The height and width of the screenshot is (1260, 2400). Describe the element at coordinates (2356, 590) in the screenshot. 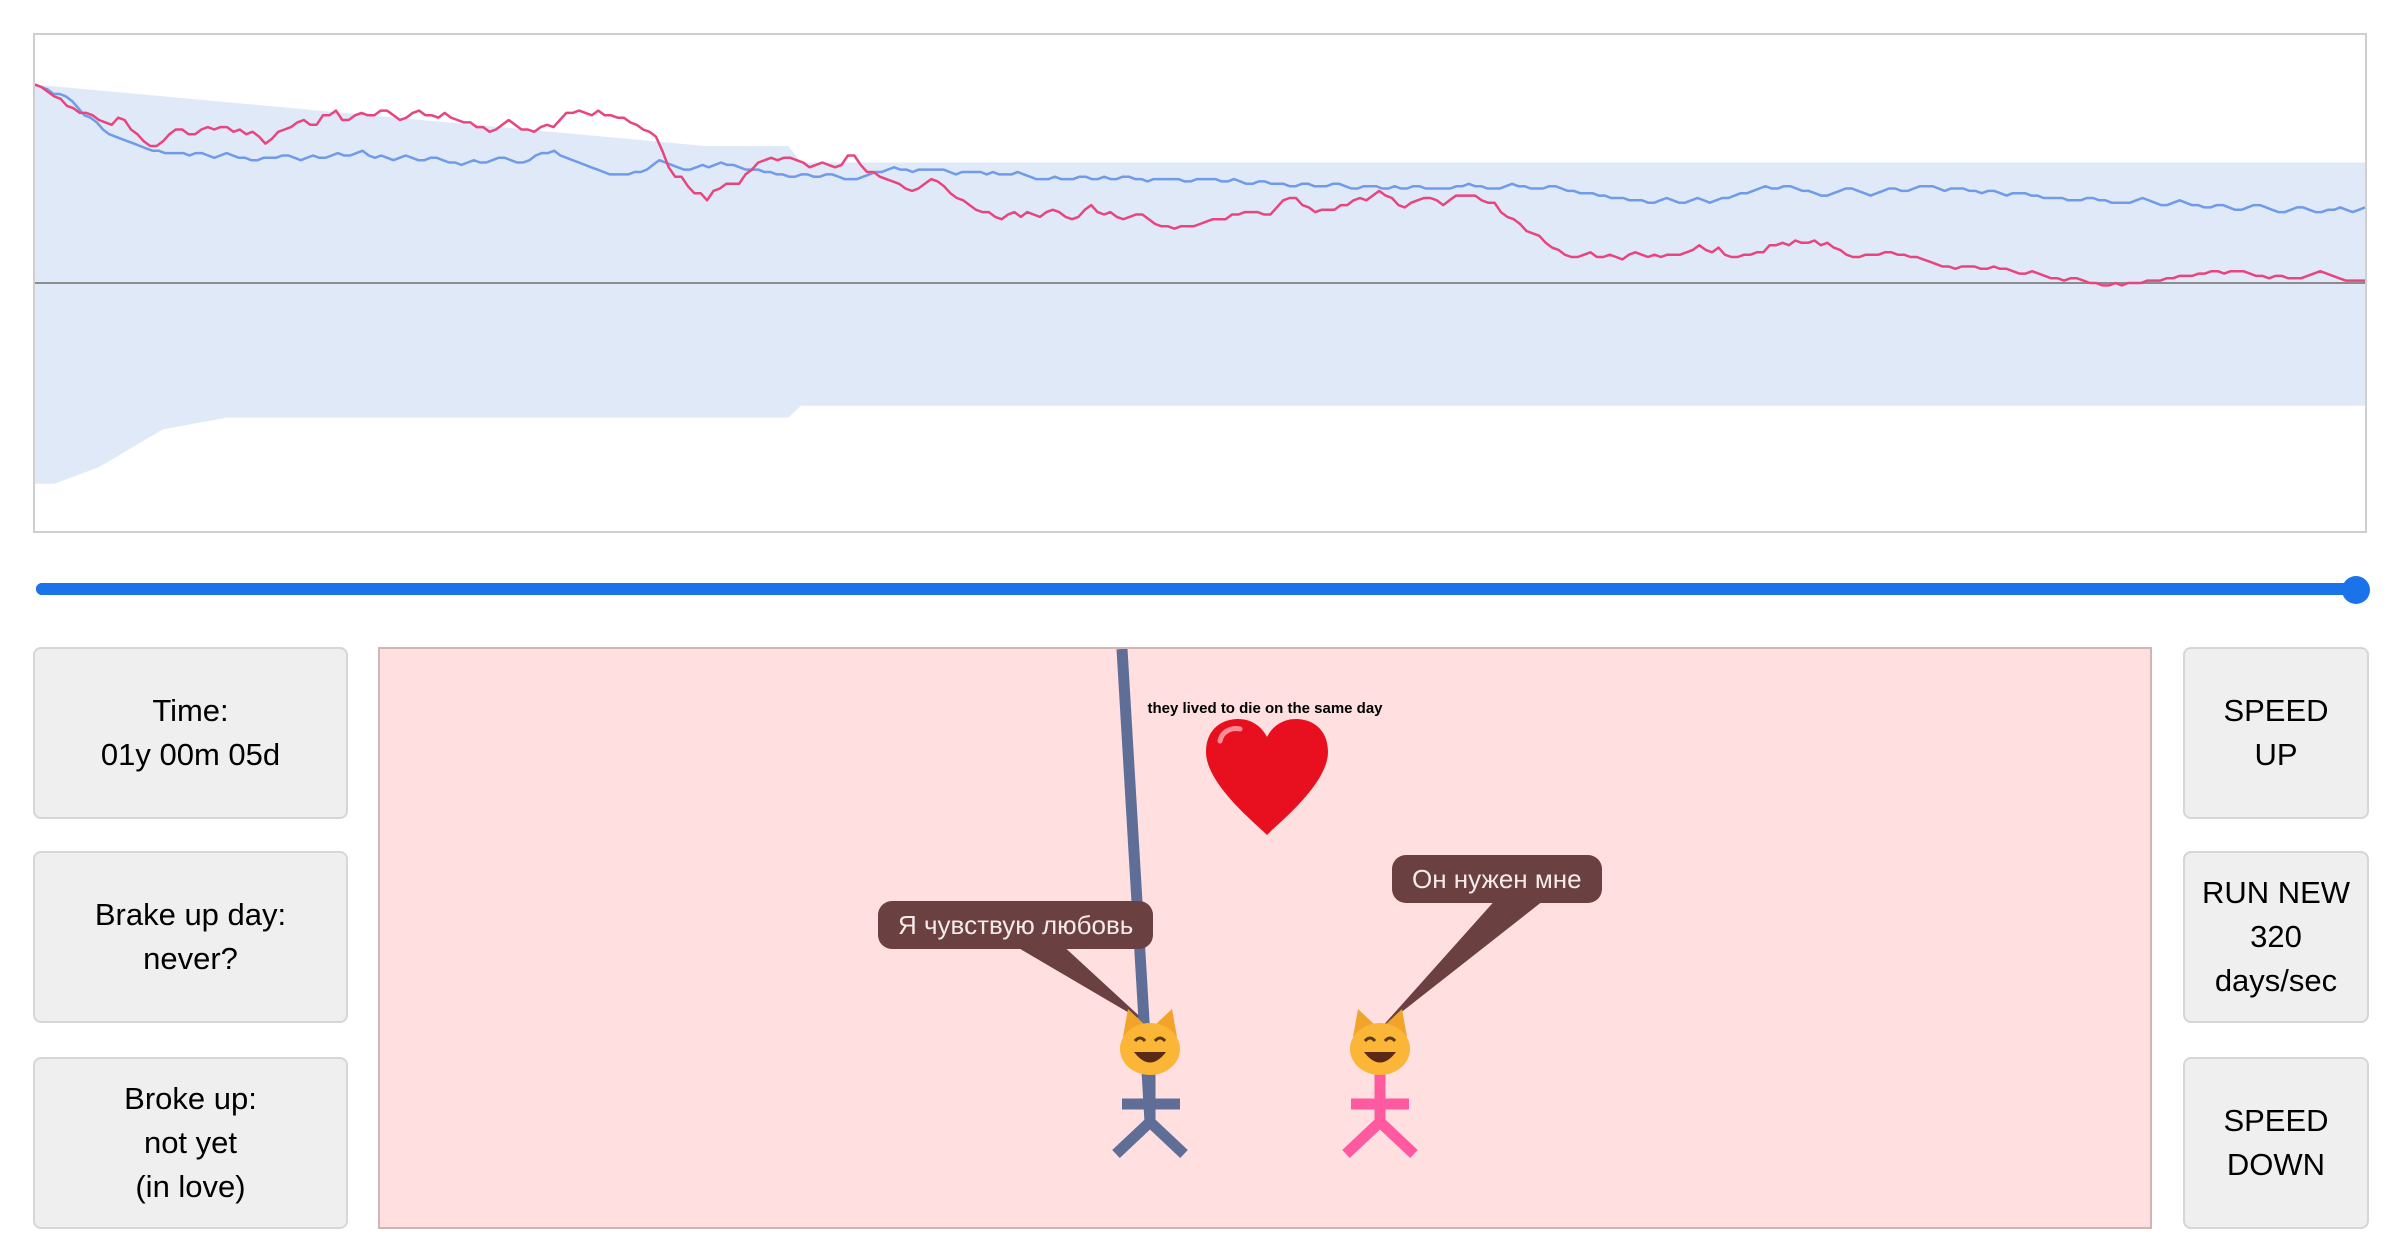

I see `slider-thumb` at that location.